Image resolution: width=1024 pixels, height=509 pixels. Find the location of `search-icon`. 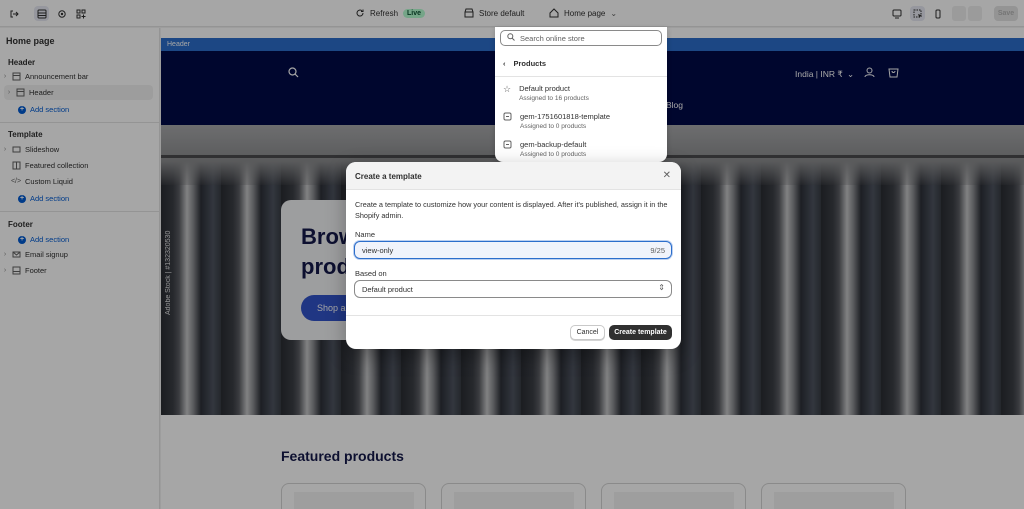

search-icon is located at coordinates (511, 38).